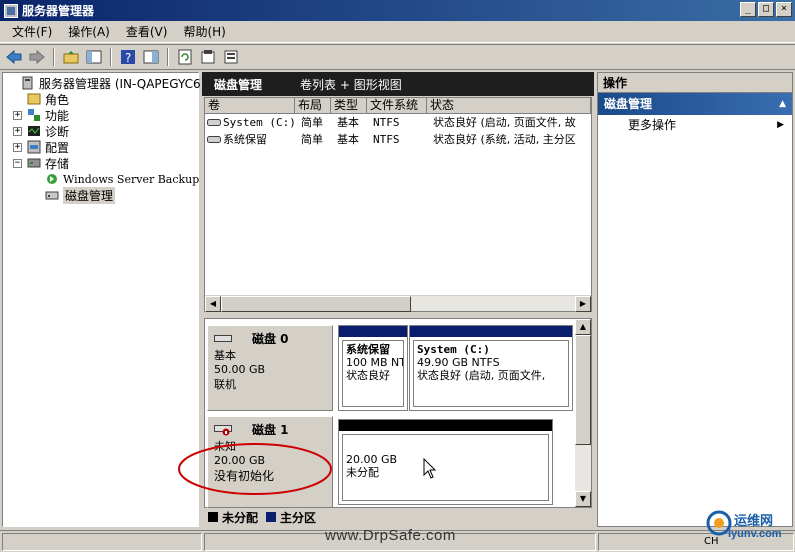 The width and height of the screenshot is (795, 552). What do you see at coordinates (89, 31) in the screenshot?
I see `menu-action: 操作(A)` at bounding box center [89, 31].